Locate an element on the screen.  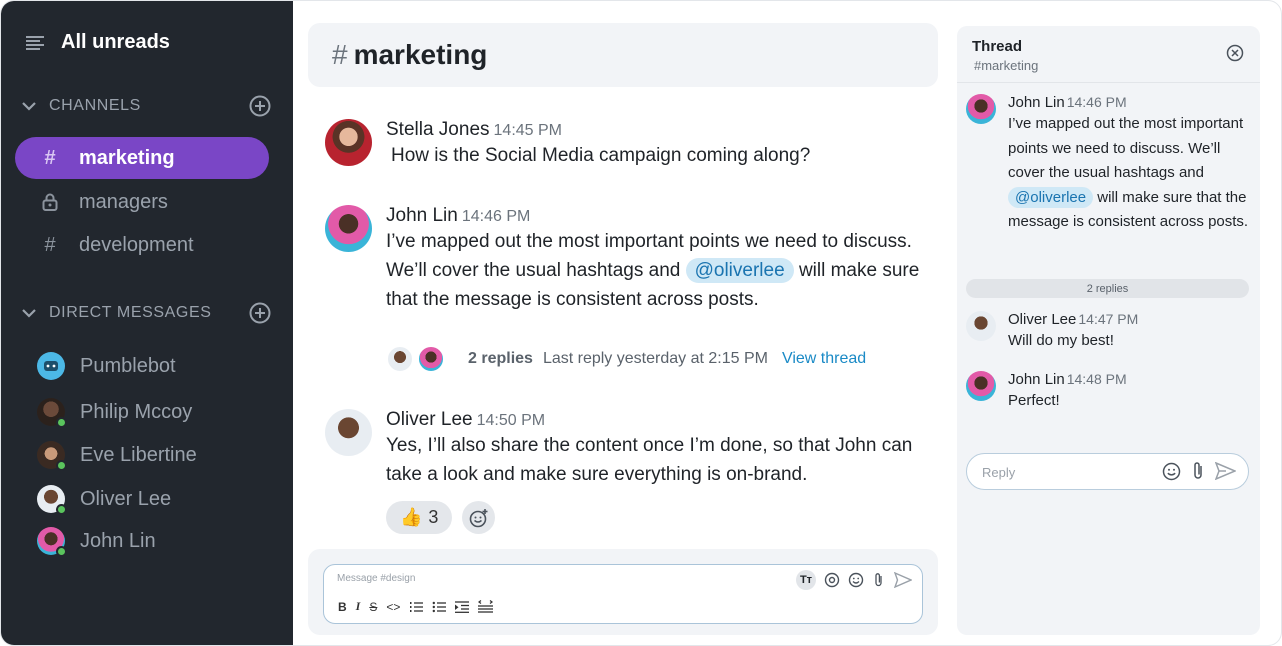
message-text: Perfect! is located at coordinates (1034, 400).